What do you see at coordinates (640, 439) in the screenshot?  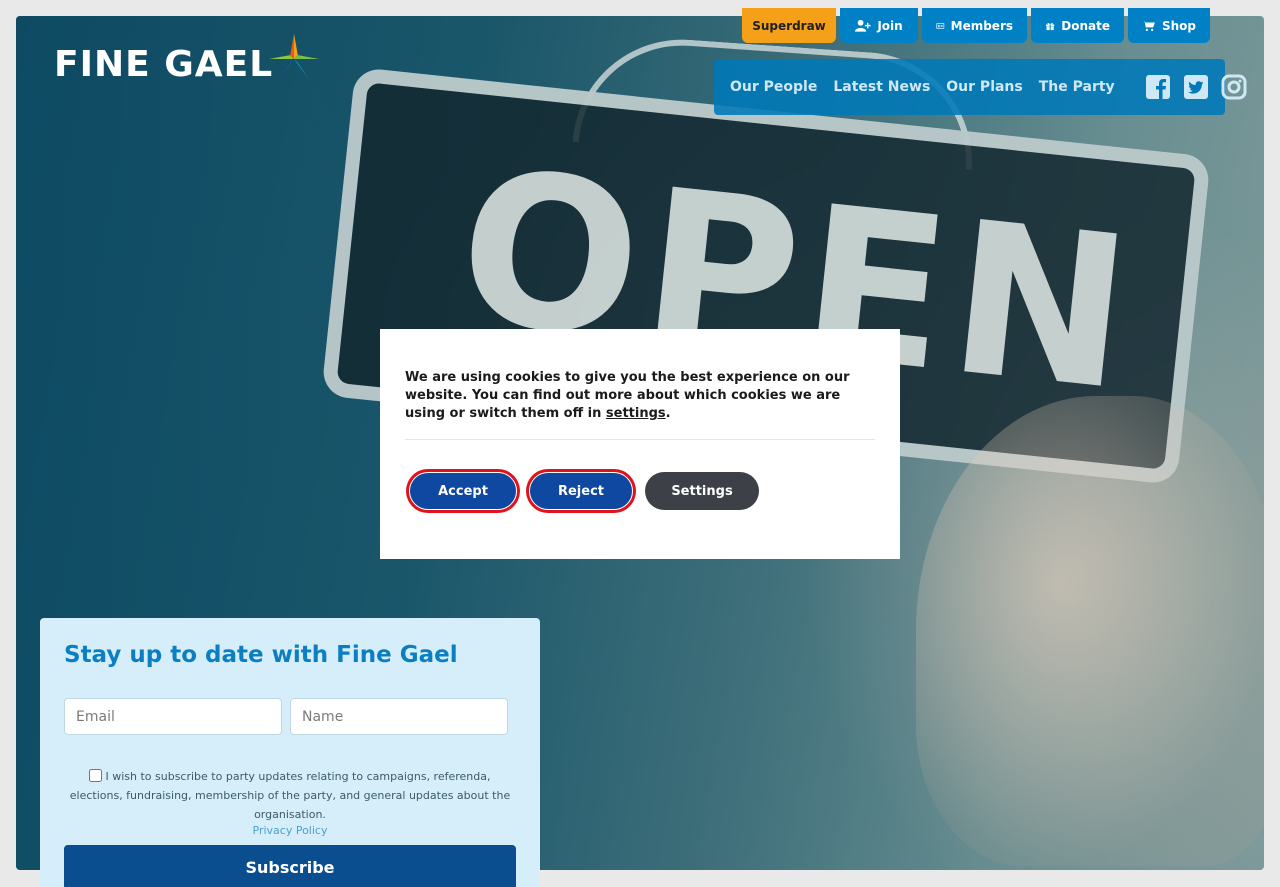 I see `cookie-divider` at bounding box center [640, 439].